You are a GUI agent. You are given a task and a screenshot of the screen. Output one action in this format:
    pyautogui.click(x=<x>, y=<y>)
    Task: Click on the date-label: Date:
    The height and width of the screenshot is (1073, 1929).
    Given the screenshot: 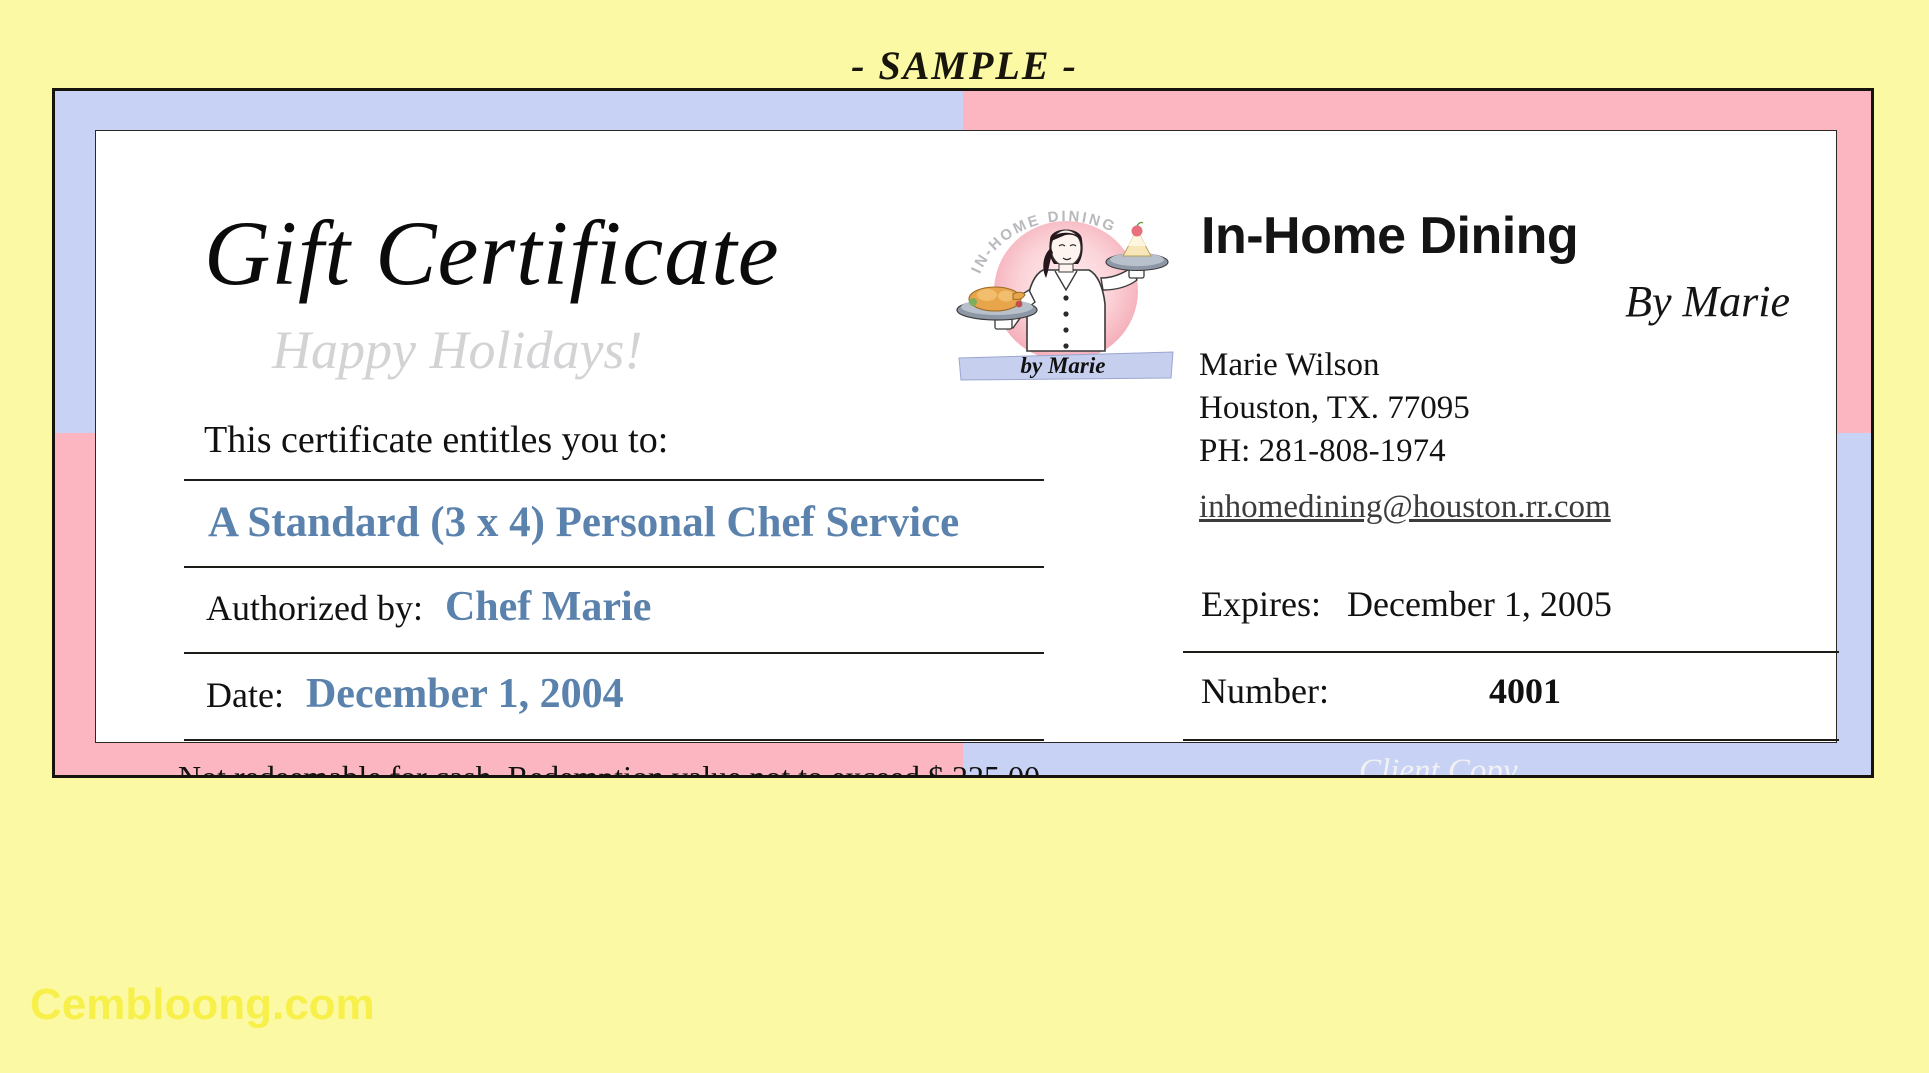 What is the action you would take?
    pyautogui.click(x=245, y=695)
    